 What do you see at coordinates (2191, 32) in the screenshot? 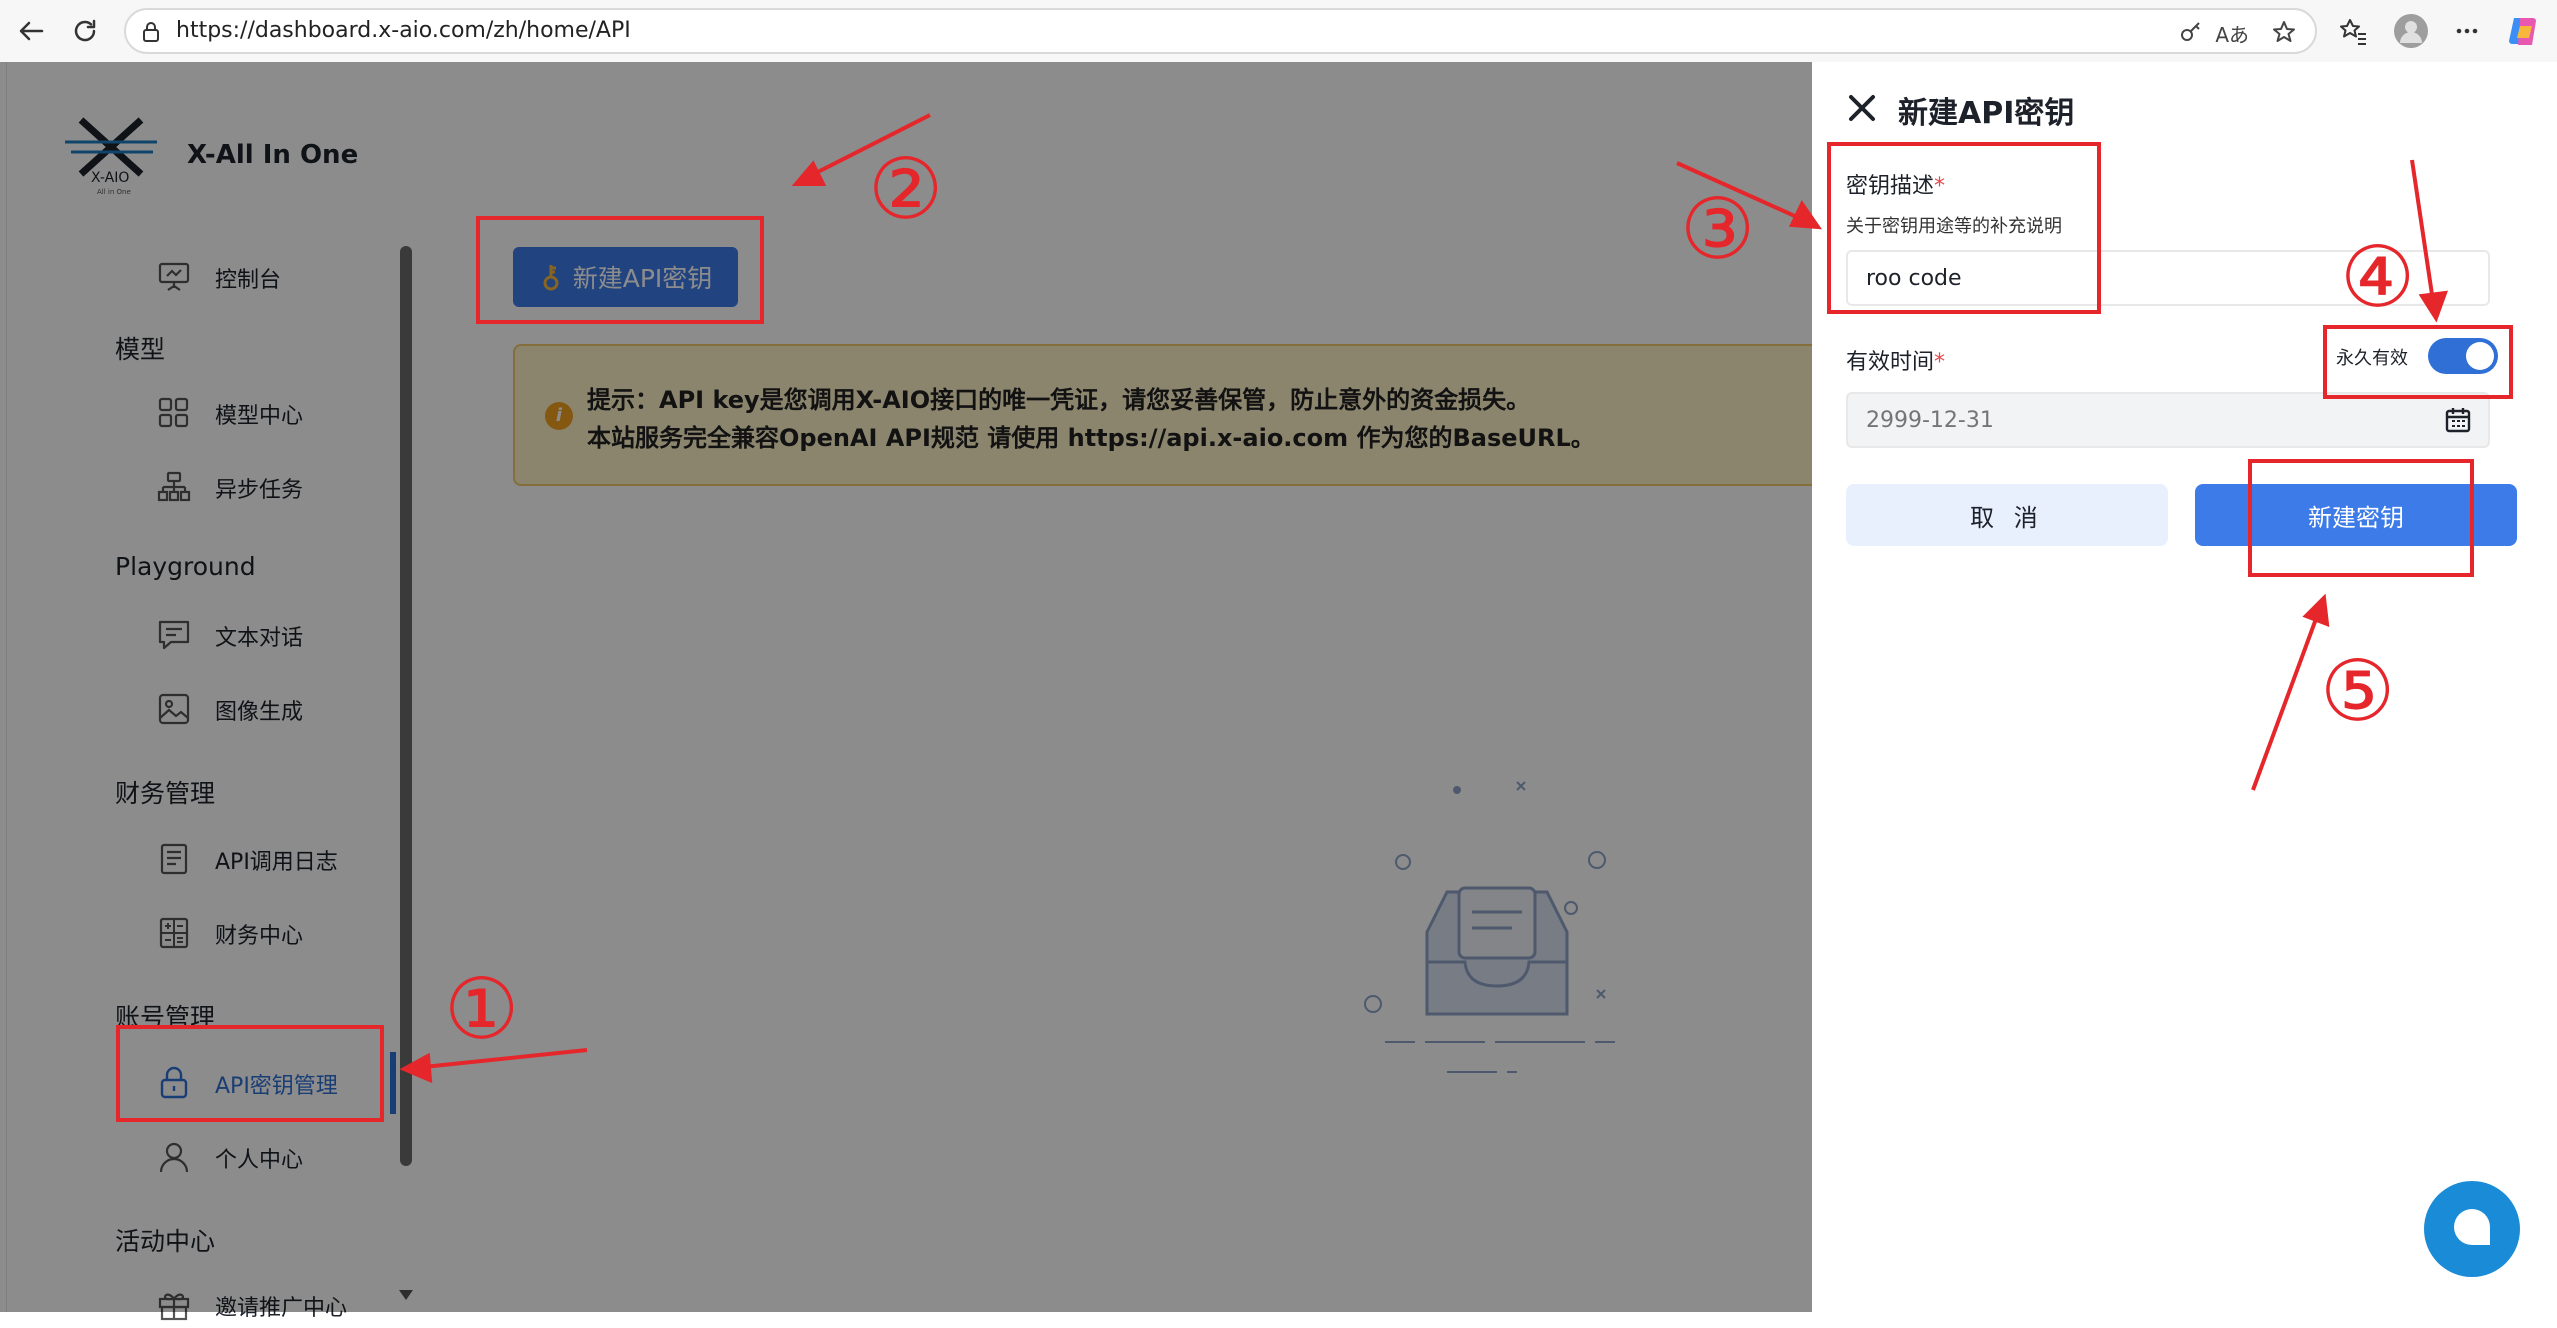
I see `key-icon` at bounding box center [2191, 32].